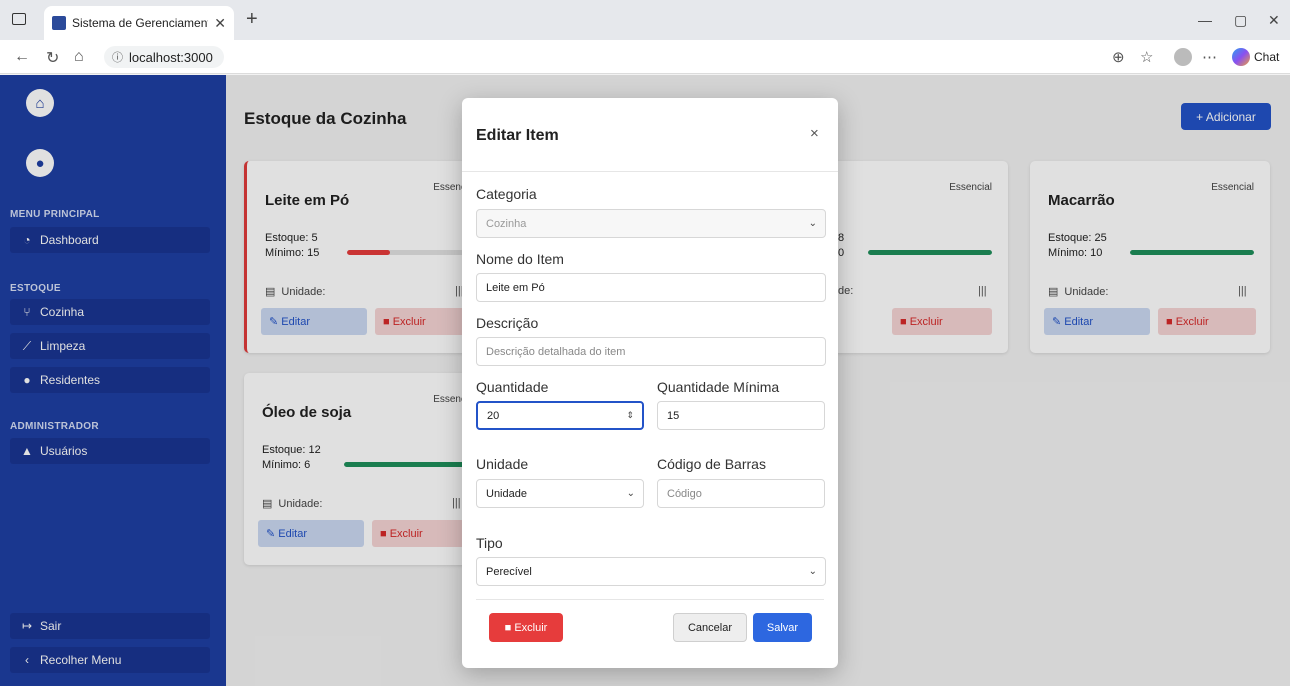 This screenshot has width=1290, height=686. Describe the element at coordinates (509, 571) in the screenshot. I see `type-value: Perecível` at that location.